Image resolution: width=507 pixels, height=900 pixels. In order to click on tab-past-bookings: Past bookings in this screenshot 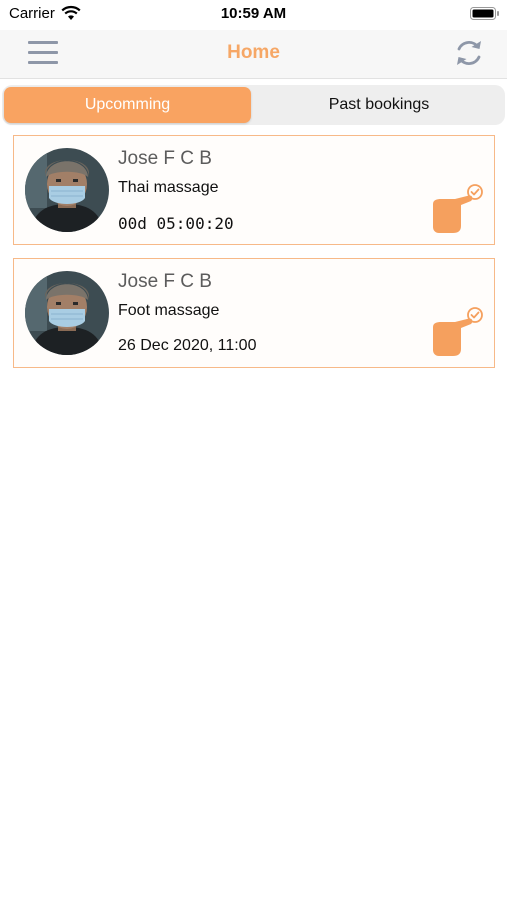, I will do `click(379, 105)`.